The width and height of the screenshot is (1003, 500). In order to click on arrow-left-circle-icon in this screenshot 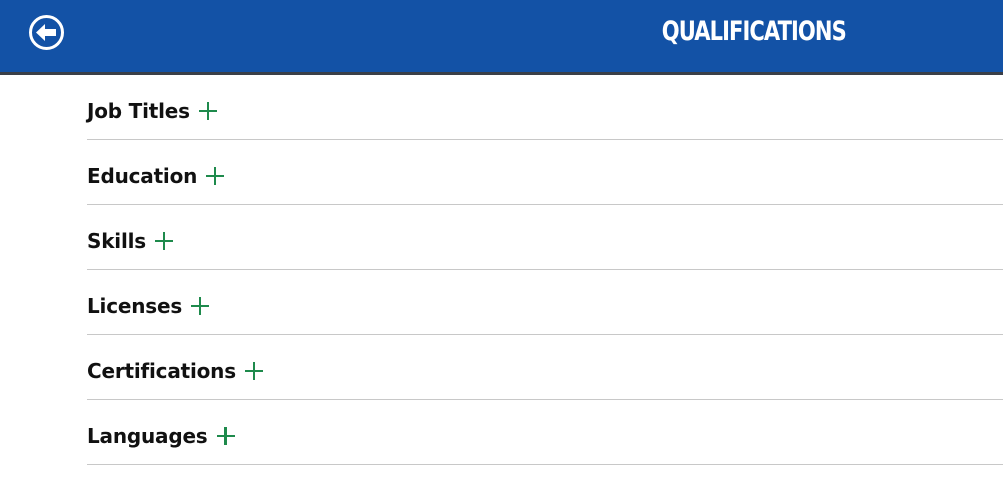, I will do `click(46, 32)`.